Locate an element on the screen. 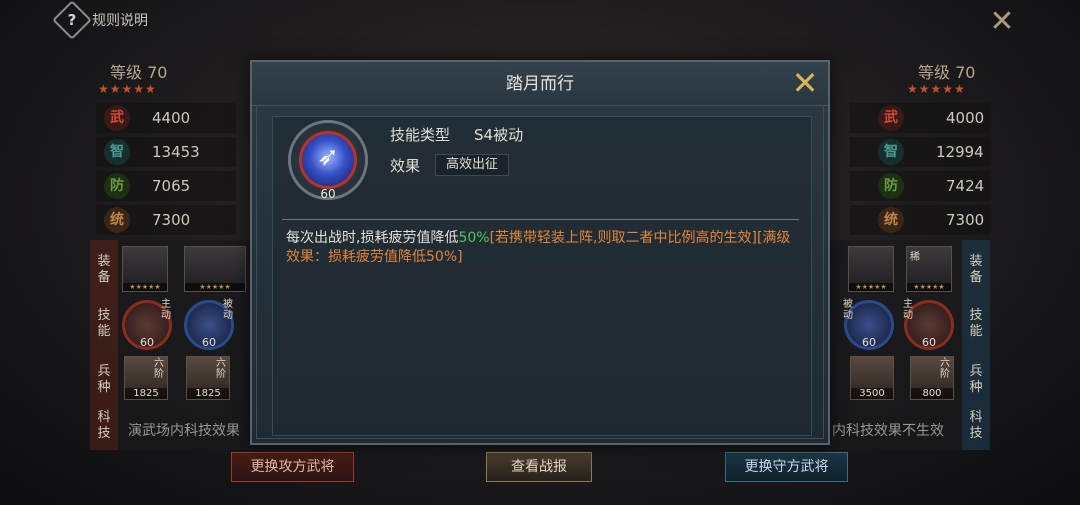 The height and width of the screenshot is (505, 1080). skill-icon: ➶ is located at coordinates (328, 160).